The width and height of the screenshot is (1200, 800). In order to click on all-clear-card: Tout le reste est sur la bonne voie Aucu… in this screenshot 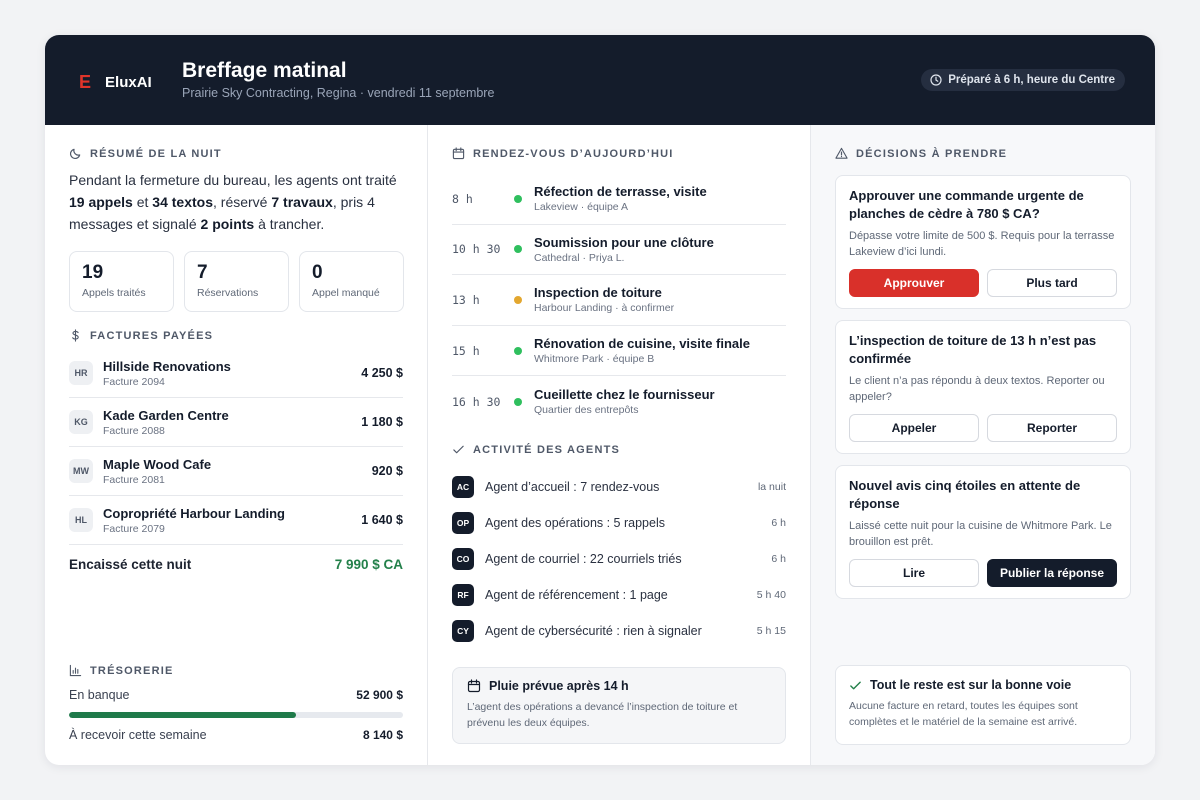, I will do `click(983, 705)`.